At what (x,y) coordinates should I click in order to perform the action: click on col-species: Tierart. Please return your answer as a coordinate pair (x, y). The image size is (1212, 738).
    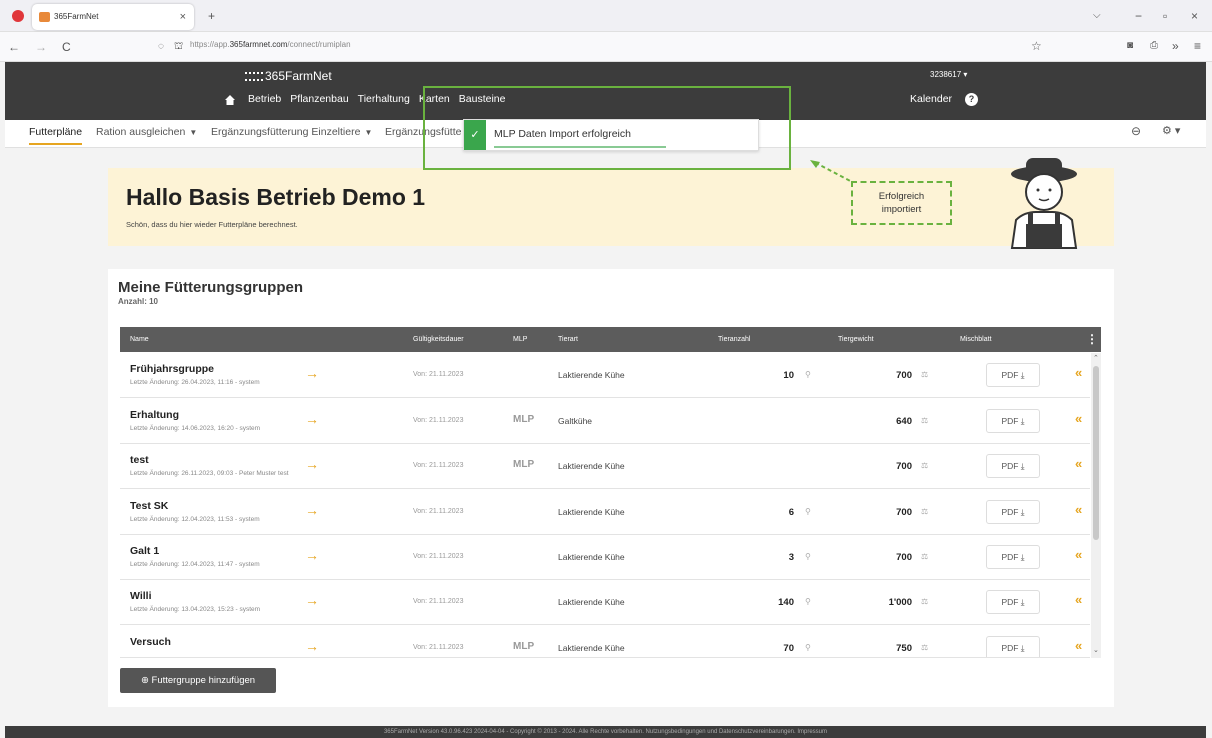
    Looking at the image, I should click on (568, 339).